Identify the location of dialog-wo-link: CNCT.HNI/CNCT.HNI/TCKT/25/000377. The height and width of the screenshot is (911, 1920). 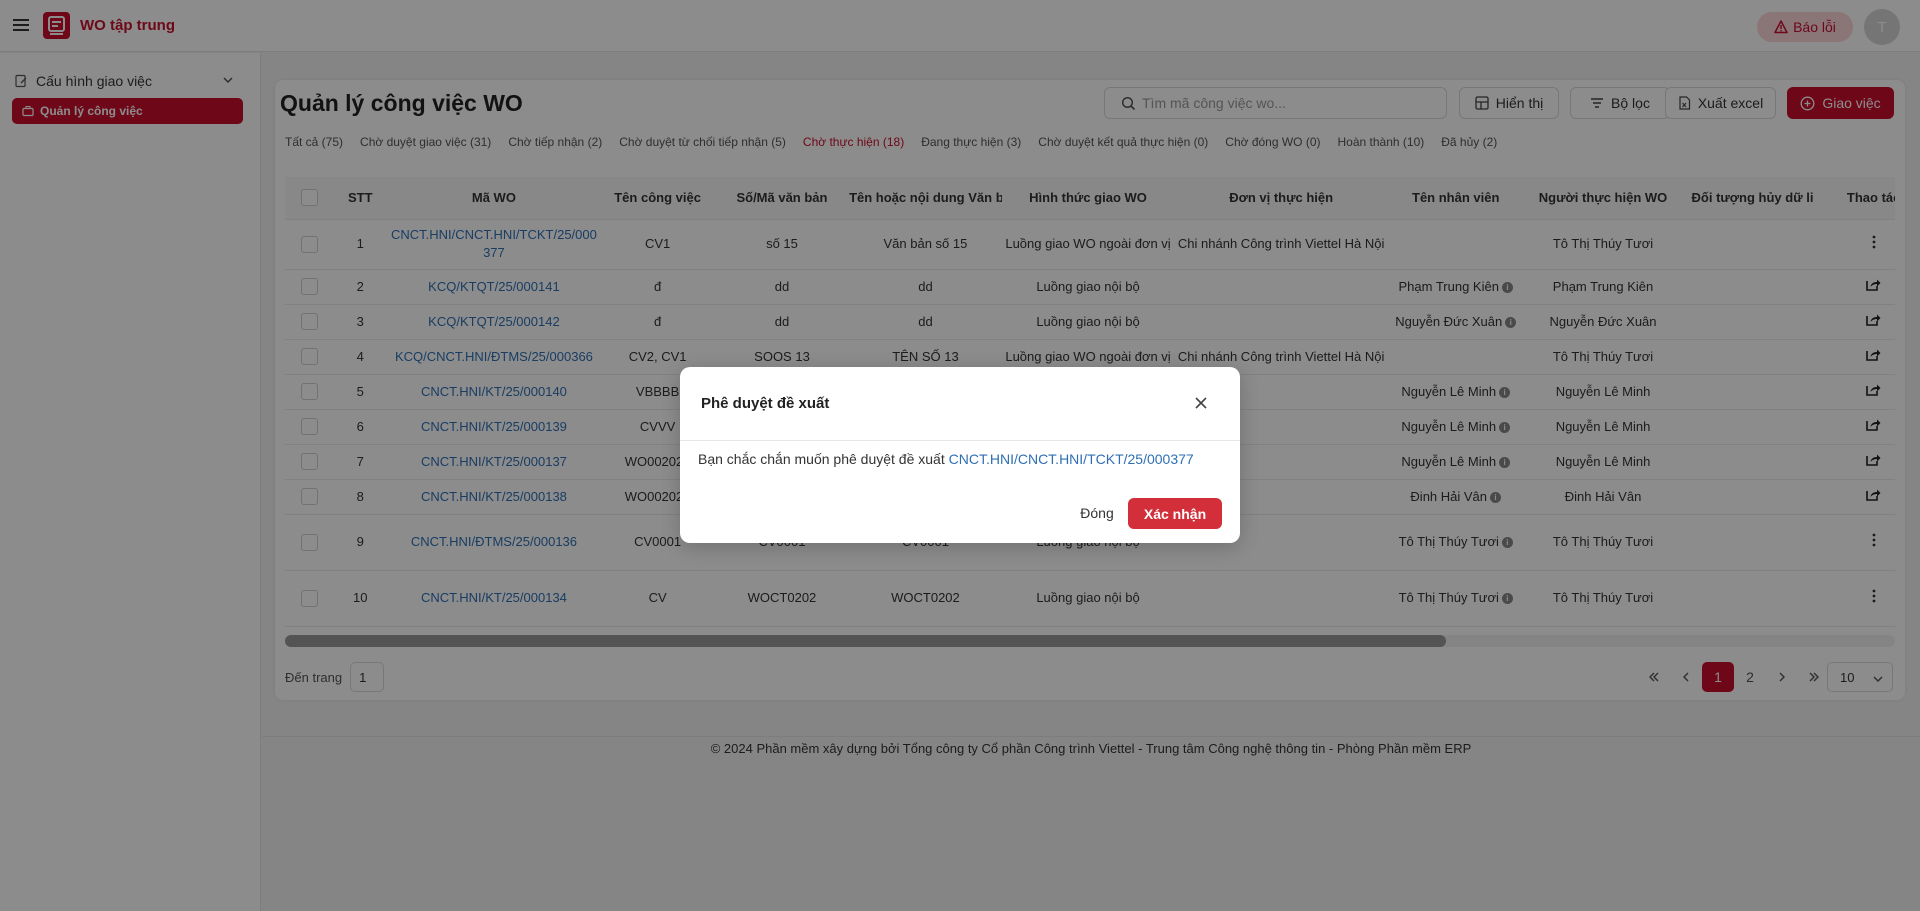
(1071, 459).